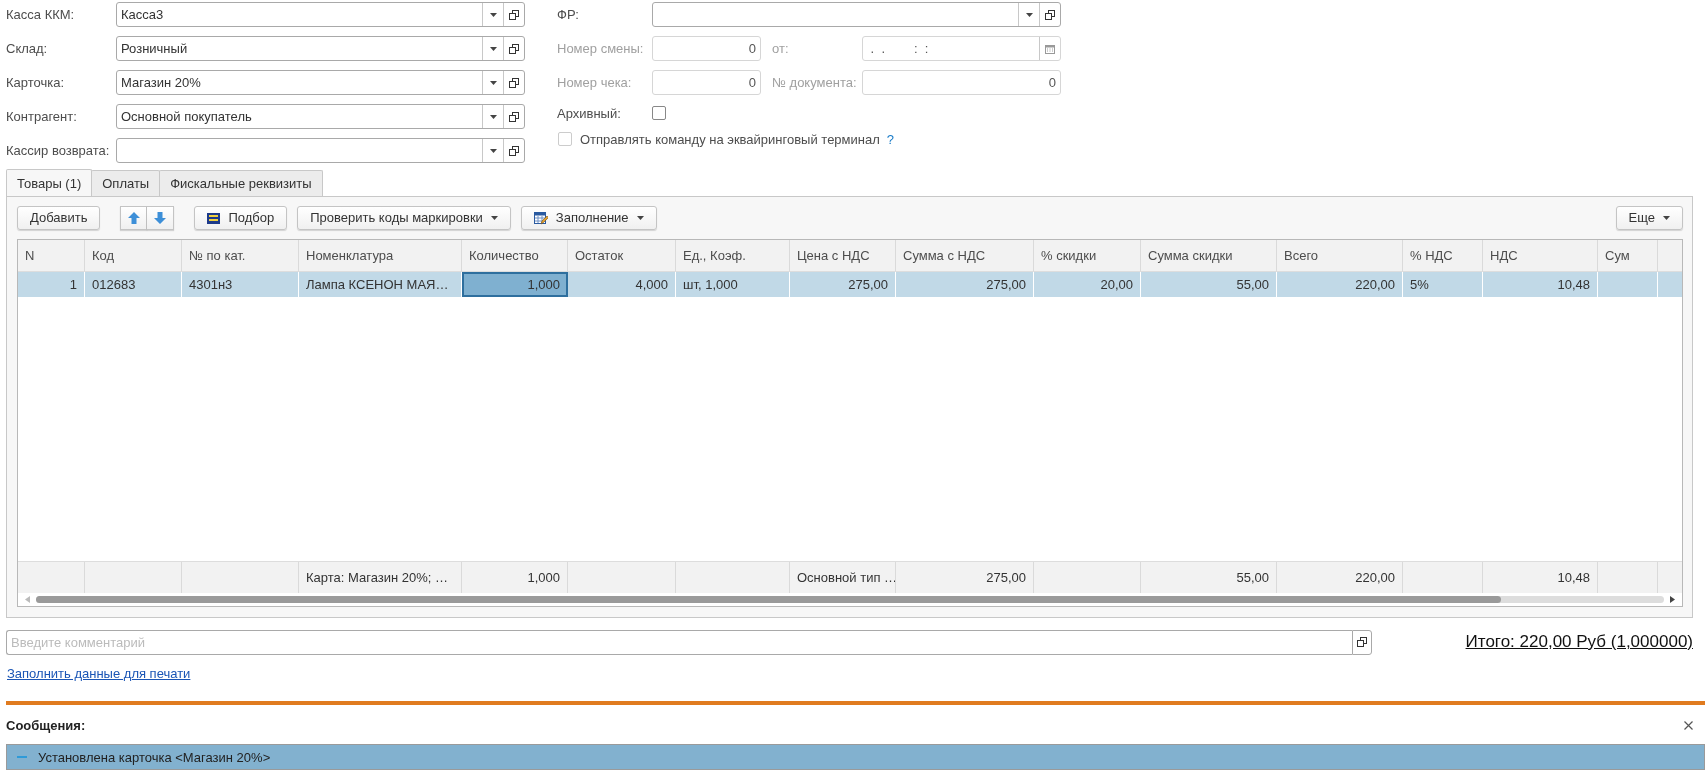 The width and height of the screenshot is (1705, 775). I want to click on pick-button: Подбор, so click(241, 218).